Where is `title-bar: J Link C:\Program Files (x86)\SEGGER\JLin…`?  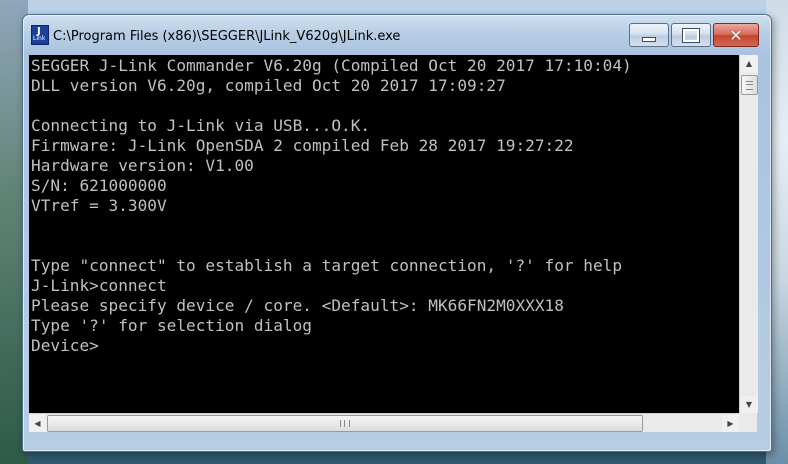
title-bar: J Link C:\Program Files (x86)\SEGGER\JLin… is located at coordinates (397, 32).